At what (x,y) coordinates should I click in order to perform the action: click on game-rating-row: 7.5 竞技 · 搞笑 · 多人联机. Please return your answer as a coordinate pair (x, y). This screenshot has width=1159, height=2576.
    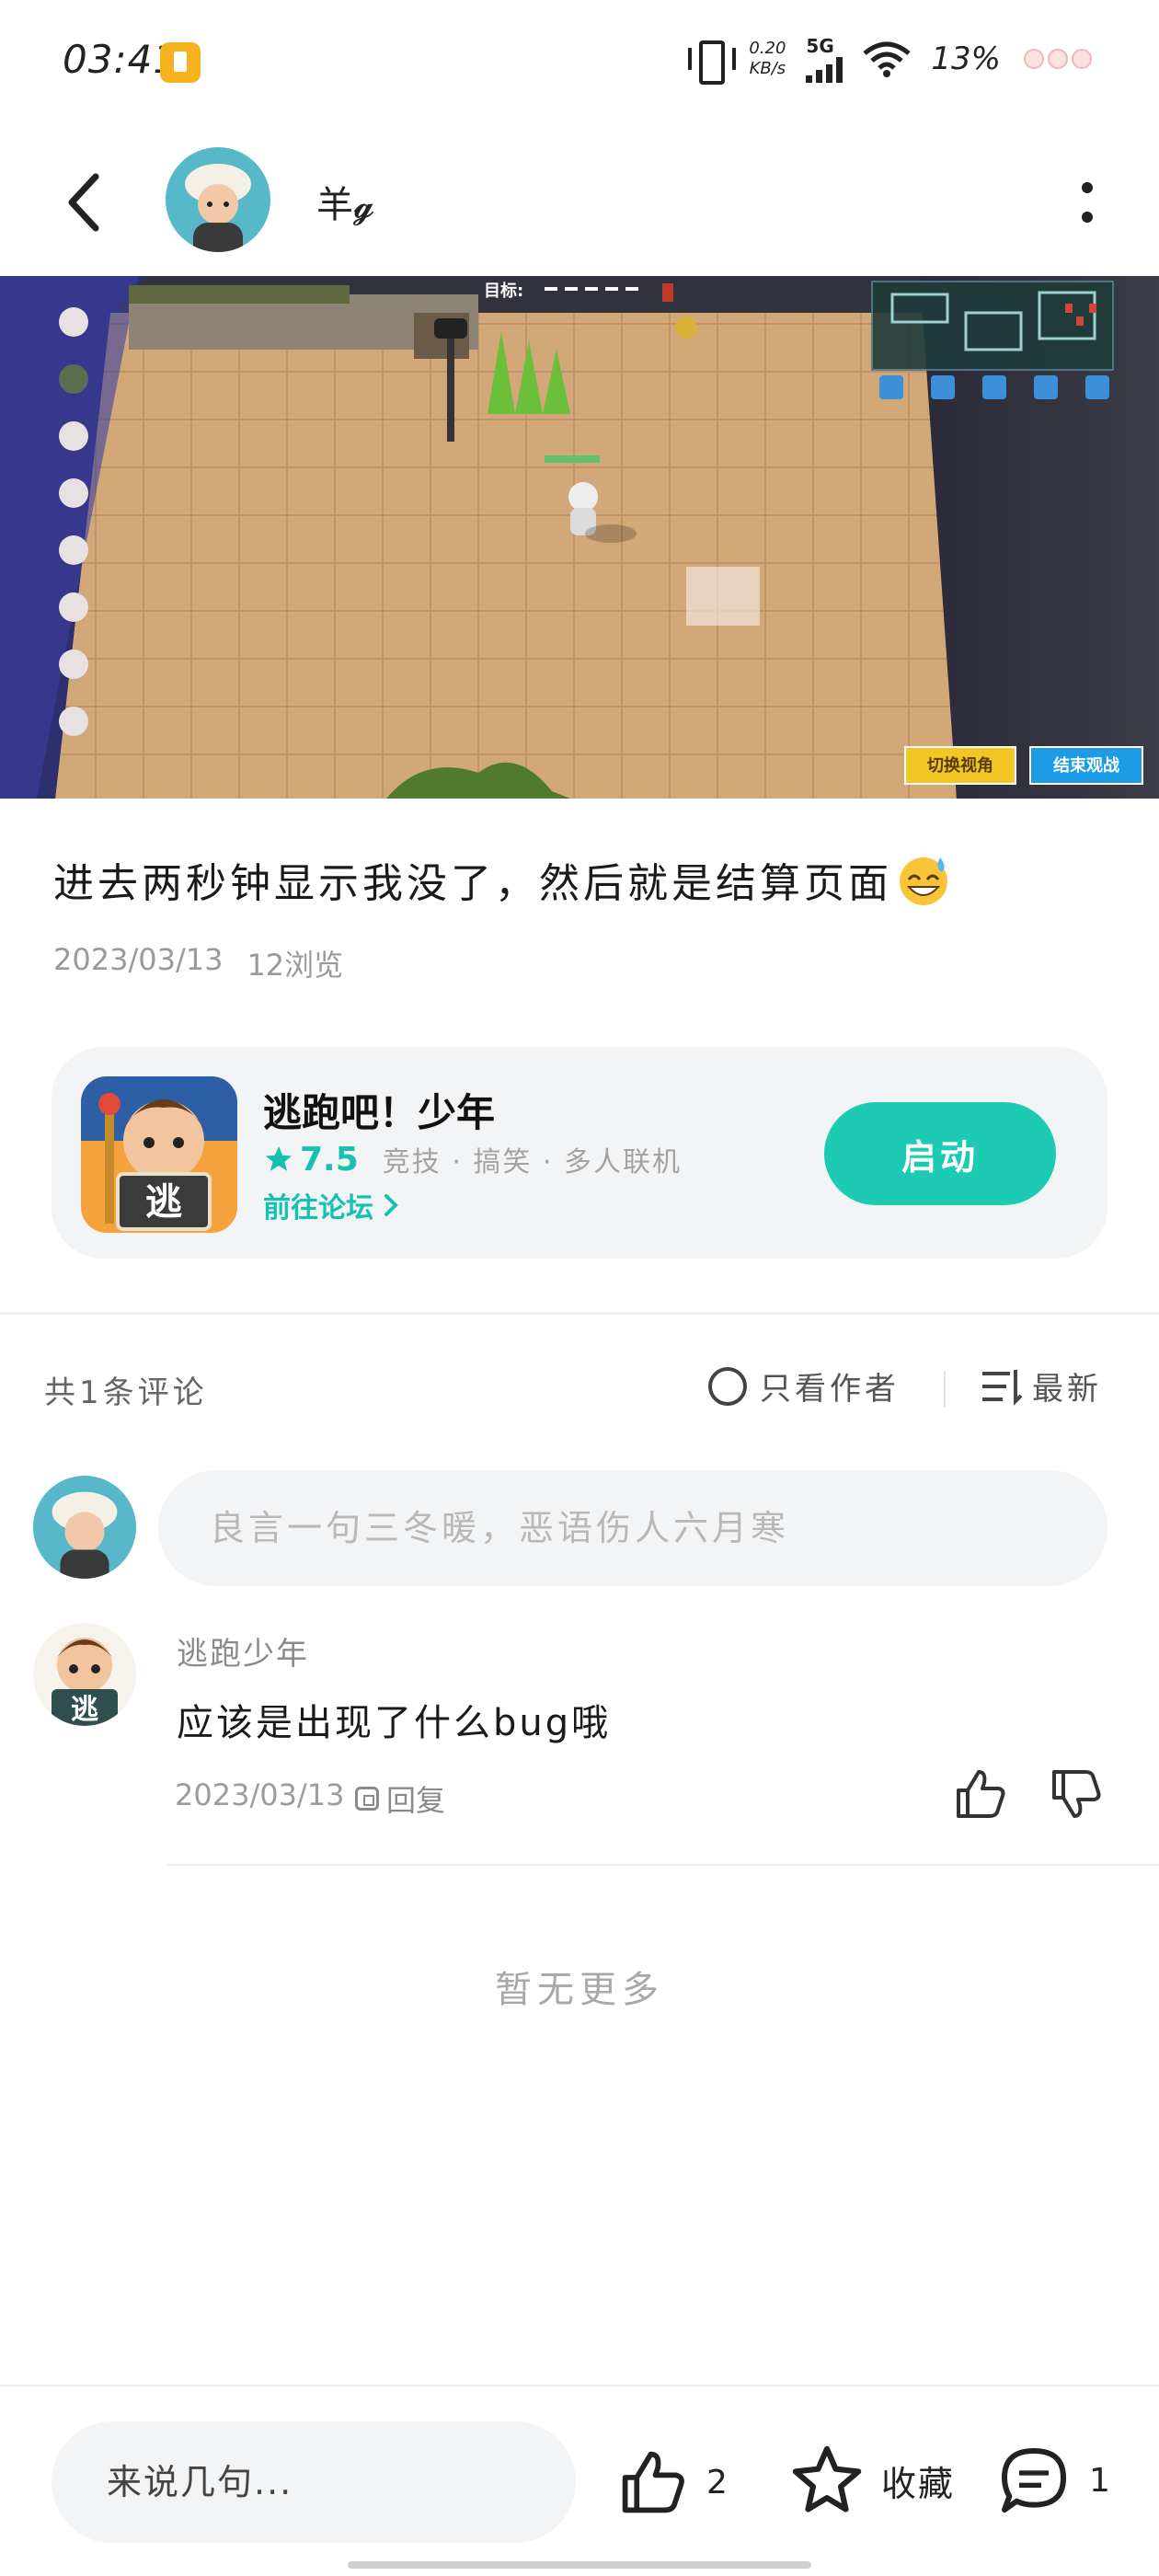
    Looking at the image, I should click on (472, 1159).